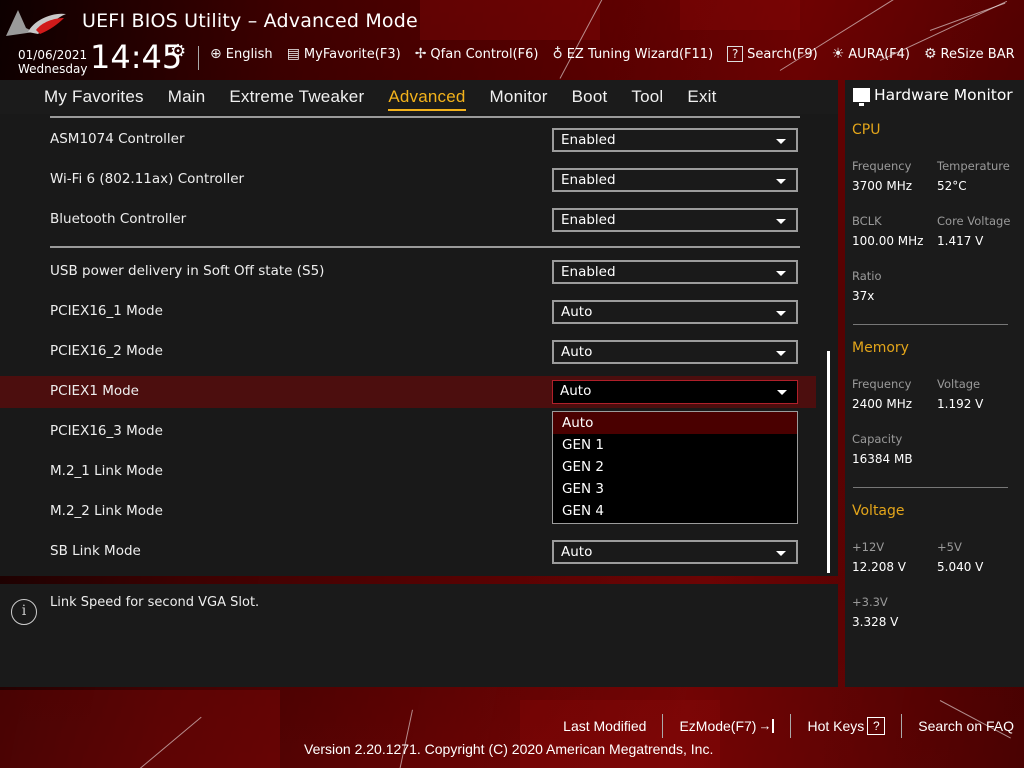 The width and height of the screenshot is (1024, 768). Describe the element at coordinates (943, 95) in the screenshot. I see `hardware-monitor-label: Hardware Monitor` at that location.